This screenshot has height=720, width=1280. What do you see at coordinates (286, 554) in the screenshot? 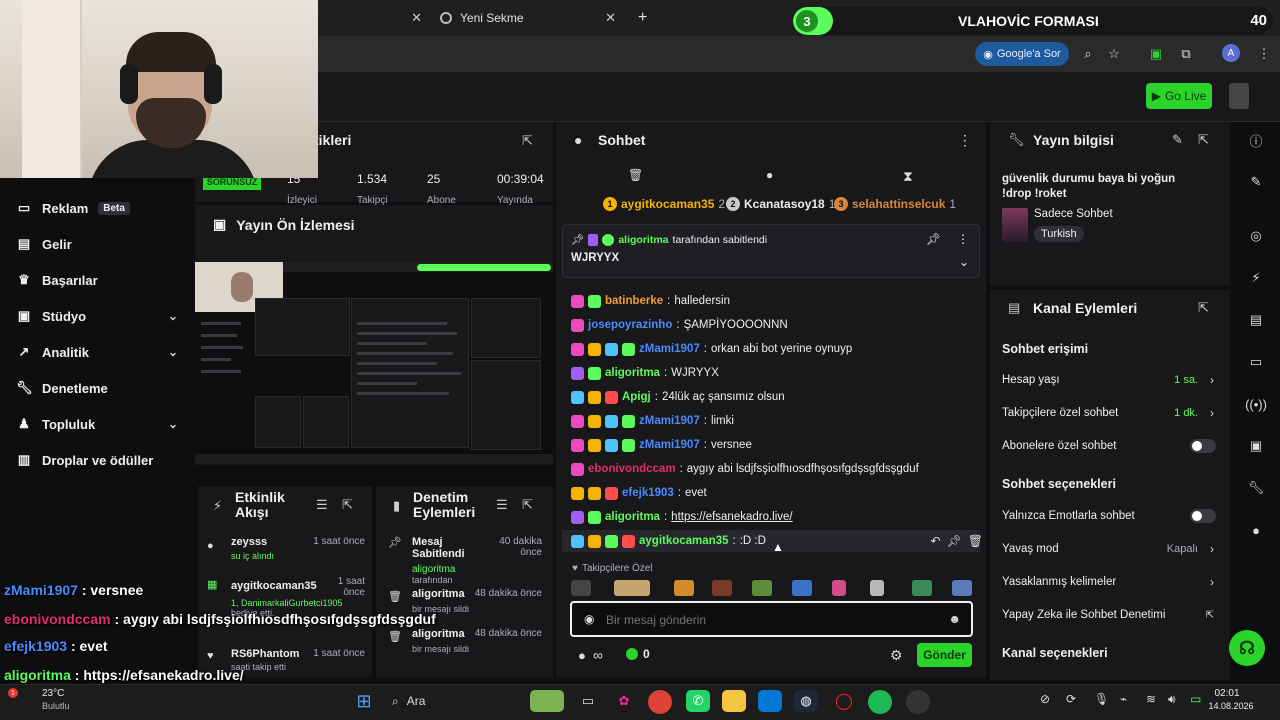
I see `activity-item: ● zeysss su iç alındı 1 saat önce` at bounding box center [286, 554].